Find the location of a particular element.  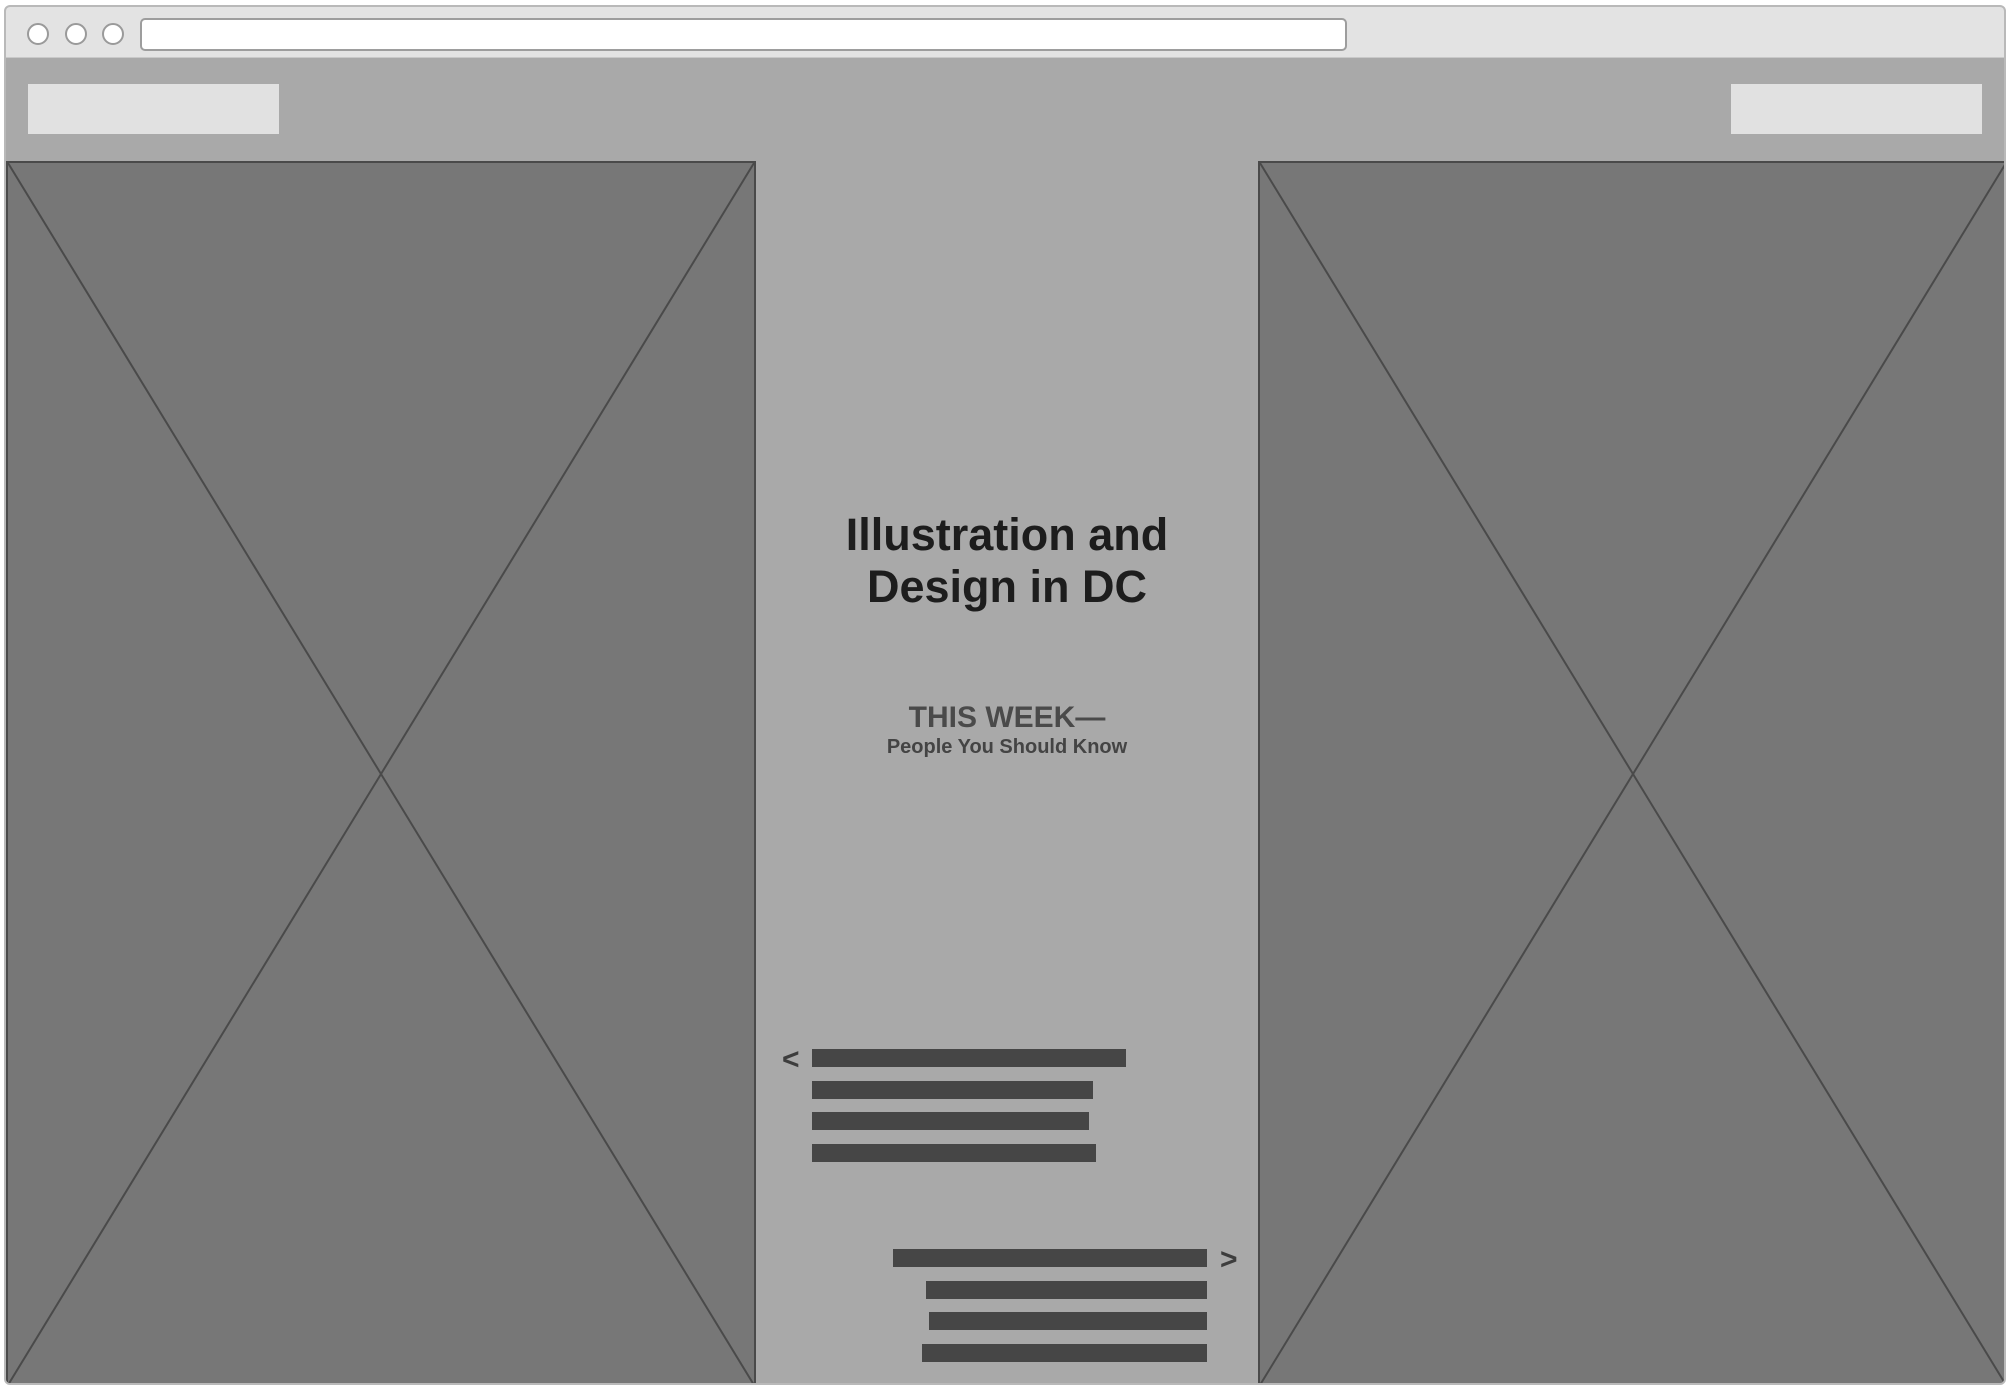

address-bar is located at coordinates (743, 34).